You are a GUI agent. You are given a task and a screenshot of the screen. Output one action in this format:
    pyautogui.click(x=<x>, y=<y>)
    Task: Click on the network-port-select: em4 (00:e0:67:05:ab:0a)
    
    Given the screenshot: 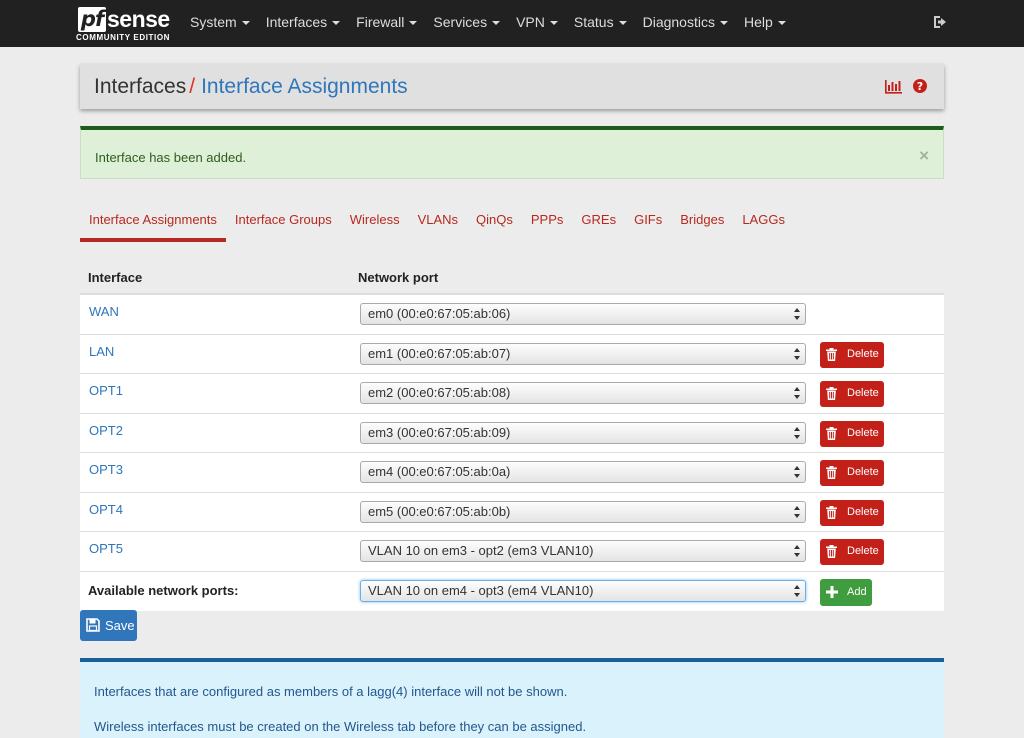 What is the action you would take?
    pyautogui.click(x=583, y=472)
    